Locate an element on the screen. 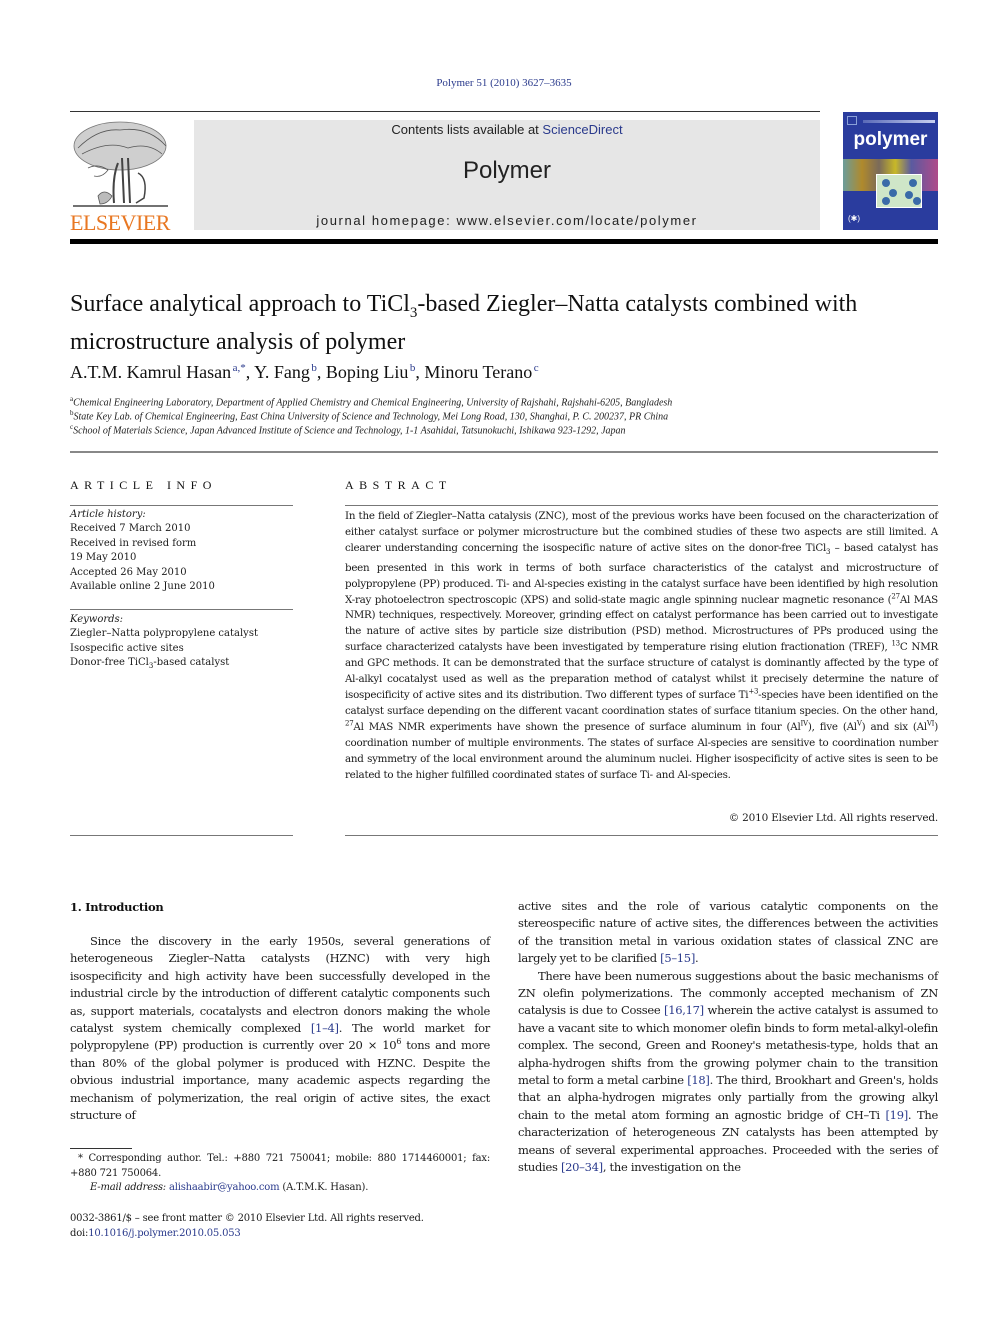 Image resolution: width=992 pixels, height=1323 pixels. reference-link: [20–34] is located at coordinates (582, 1167).